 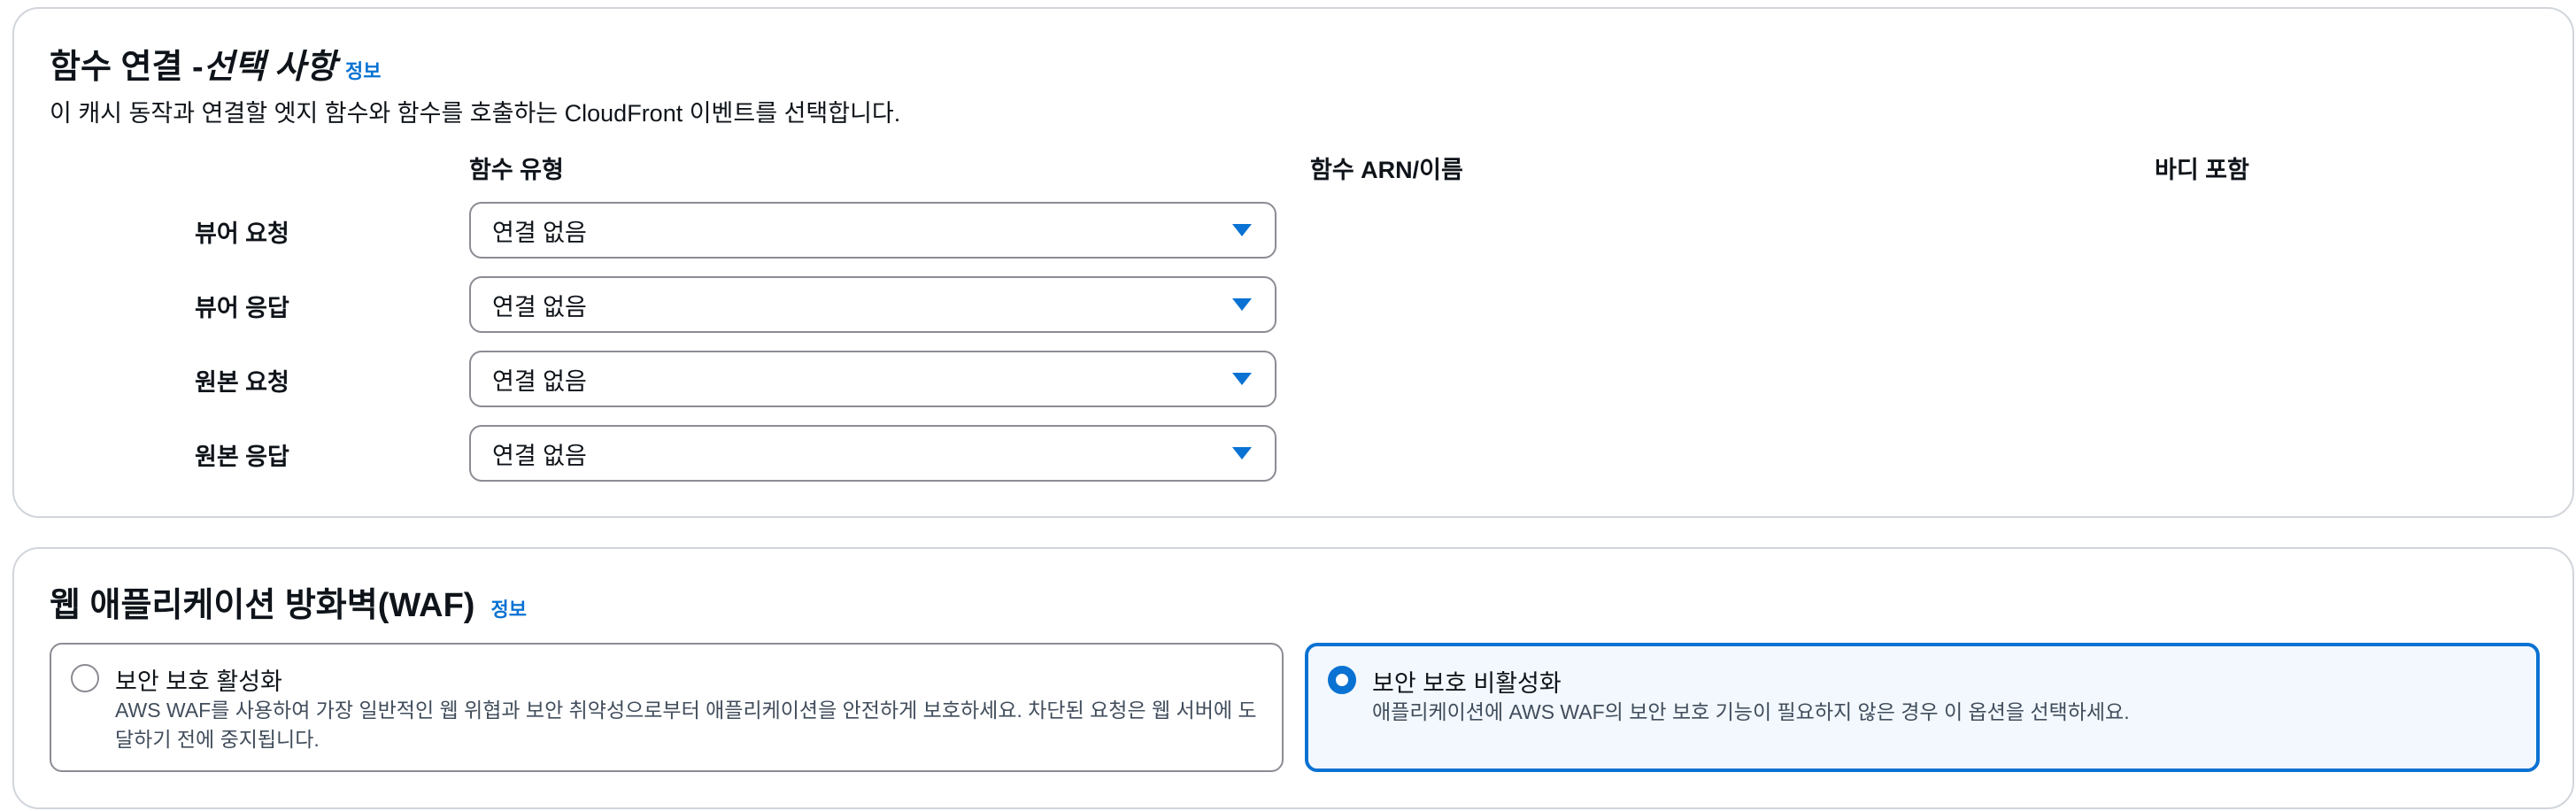 What do you see at coordinates (1342, 680) in the screenshot?
I see `radio-button-checked` at bounding box center [1342, 680].